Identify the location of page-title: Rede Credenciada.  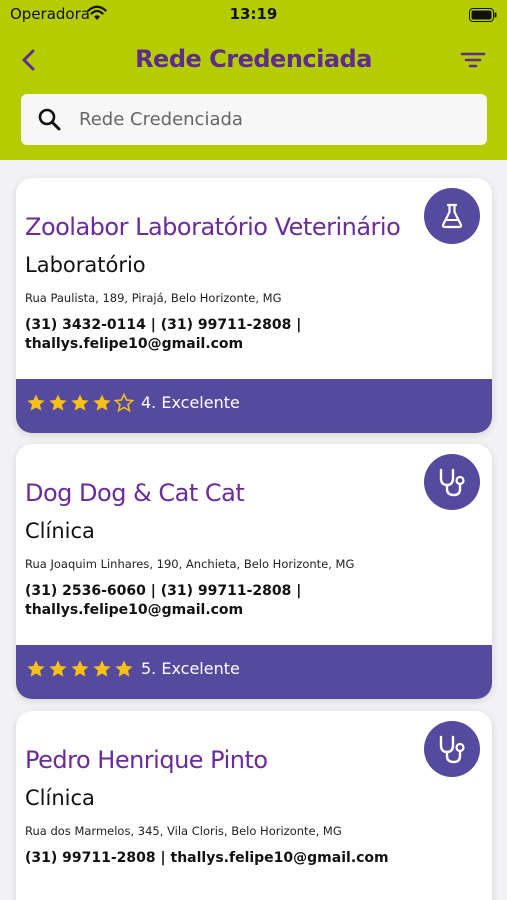
(253, 59).